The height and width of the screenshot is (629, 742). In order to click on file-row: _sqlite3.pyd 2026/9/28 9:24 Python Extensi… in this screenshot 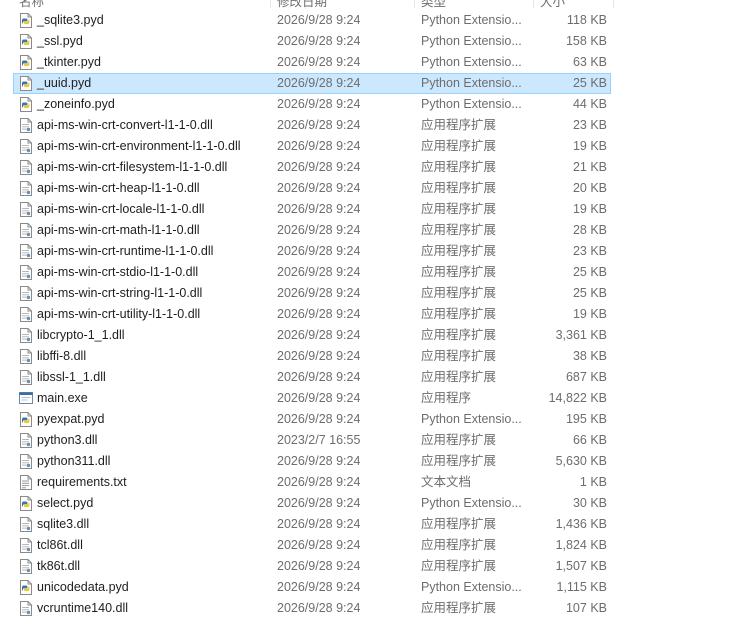, I will do `click(371, 20)`.